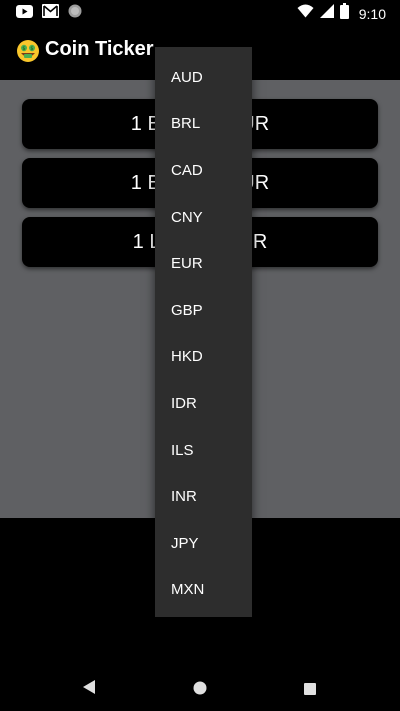  Describe the element at coordinates (203, 543) in the screenshot. I see `currency-option: JPY` at that location.